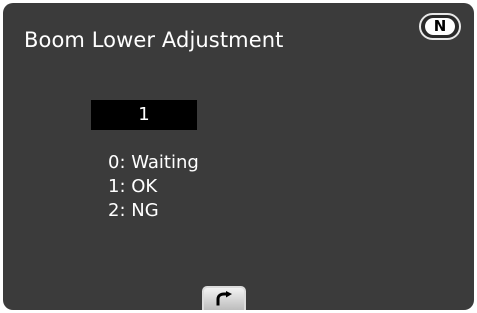 The height and width of the screenshot is (313, 477). I want to click on back-button, so click(224, 298).